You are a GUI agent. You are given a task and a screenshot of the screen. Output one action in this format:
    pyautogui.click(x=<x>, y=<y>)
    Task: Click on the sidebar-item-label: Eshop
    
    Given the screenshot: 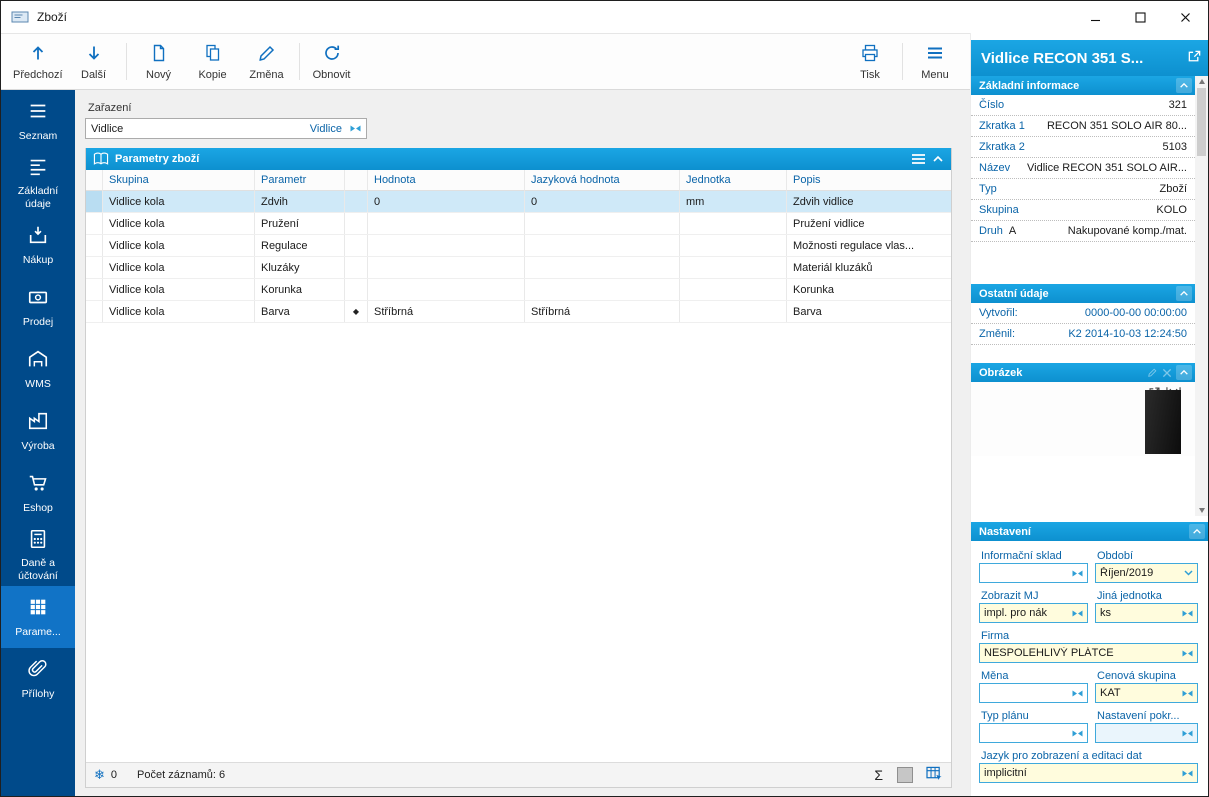 What is the action you would take?
    pyautogui.click(x=38, y=507)
    